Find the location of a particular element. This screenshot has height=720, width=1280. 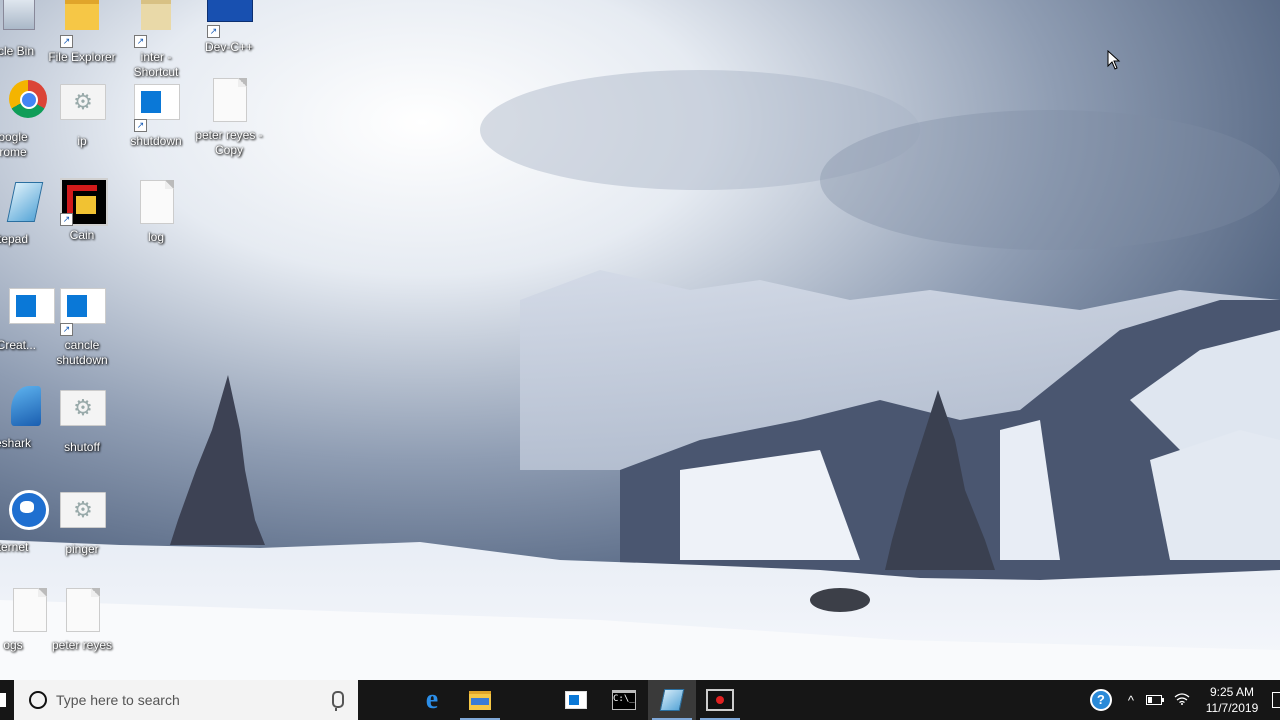

recycle-bin-shortcut: ycle Bin is located at coordinates (25, 29).